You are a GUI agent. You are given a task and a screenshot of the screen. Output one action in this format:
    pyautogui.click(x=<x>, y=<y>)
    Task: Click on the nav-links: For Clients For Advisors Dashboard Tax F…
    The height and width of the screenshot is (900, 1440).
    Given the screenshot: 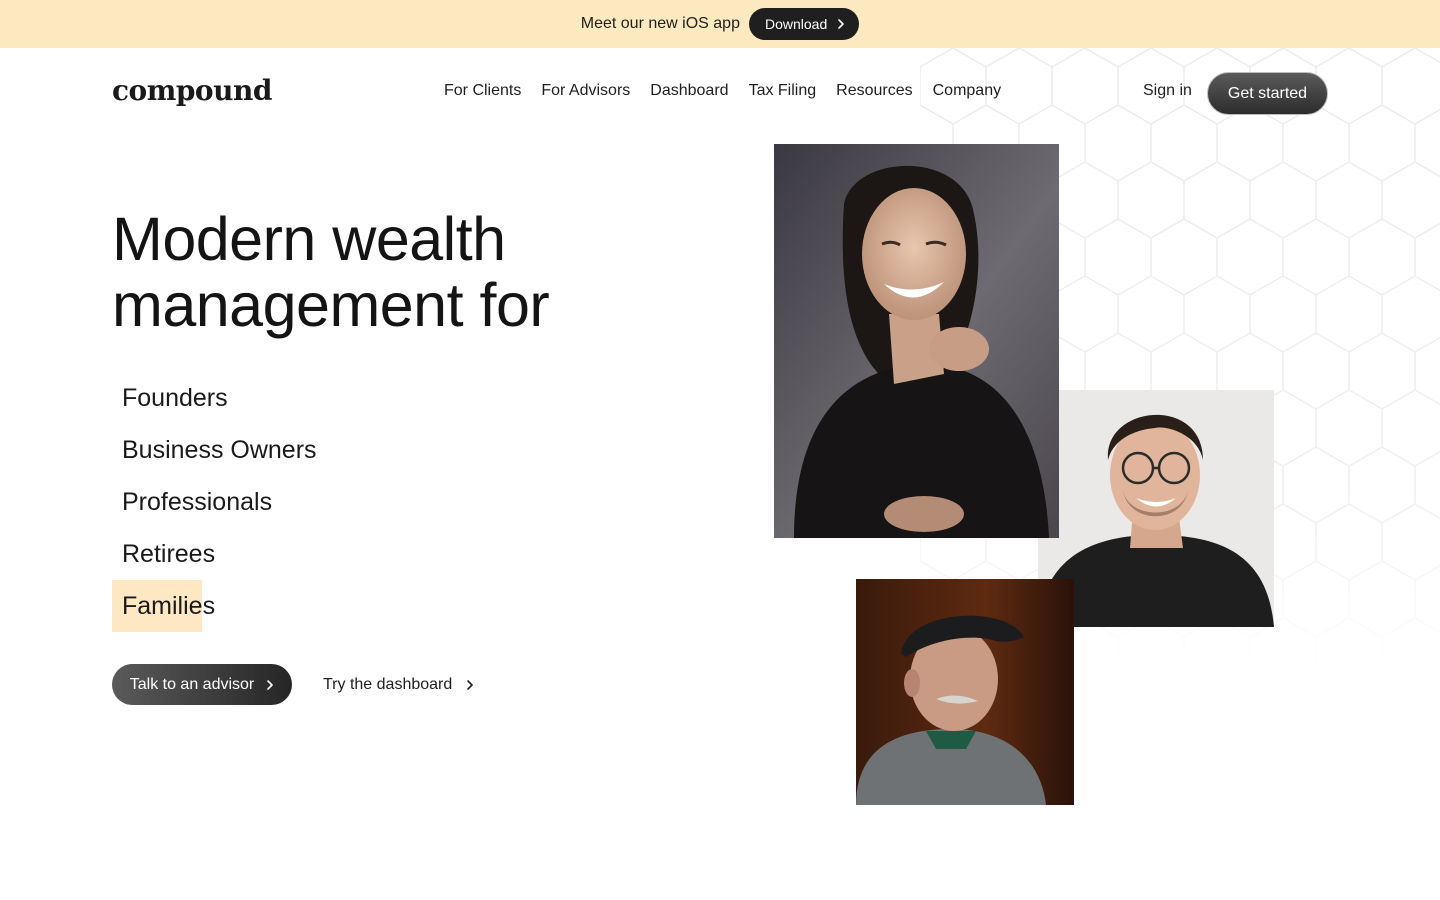 What is the action you would take?
    pyautogui.click(x=722, y=91)
    